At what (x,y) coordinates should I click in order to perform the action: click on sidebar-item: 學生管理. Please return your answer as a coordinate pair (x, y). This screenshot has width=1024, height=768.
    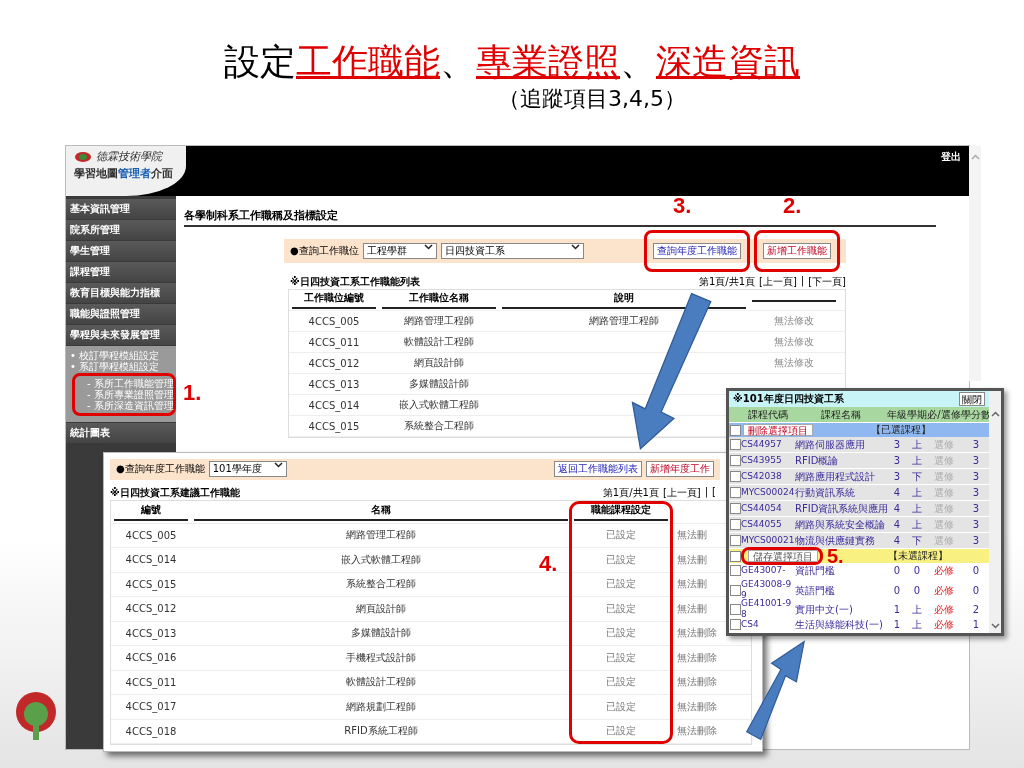
    Looking at the image, I should click on (121, 251).